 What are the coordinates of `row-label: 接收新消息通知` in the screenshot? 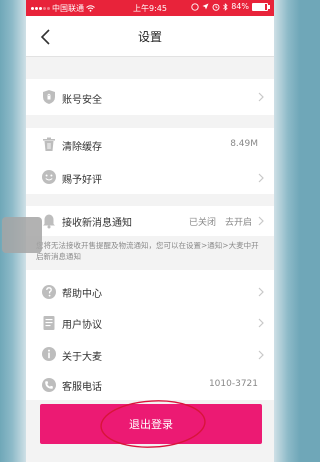 It's located at (97, 223).